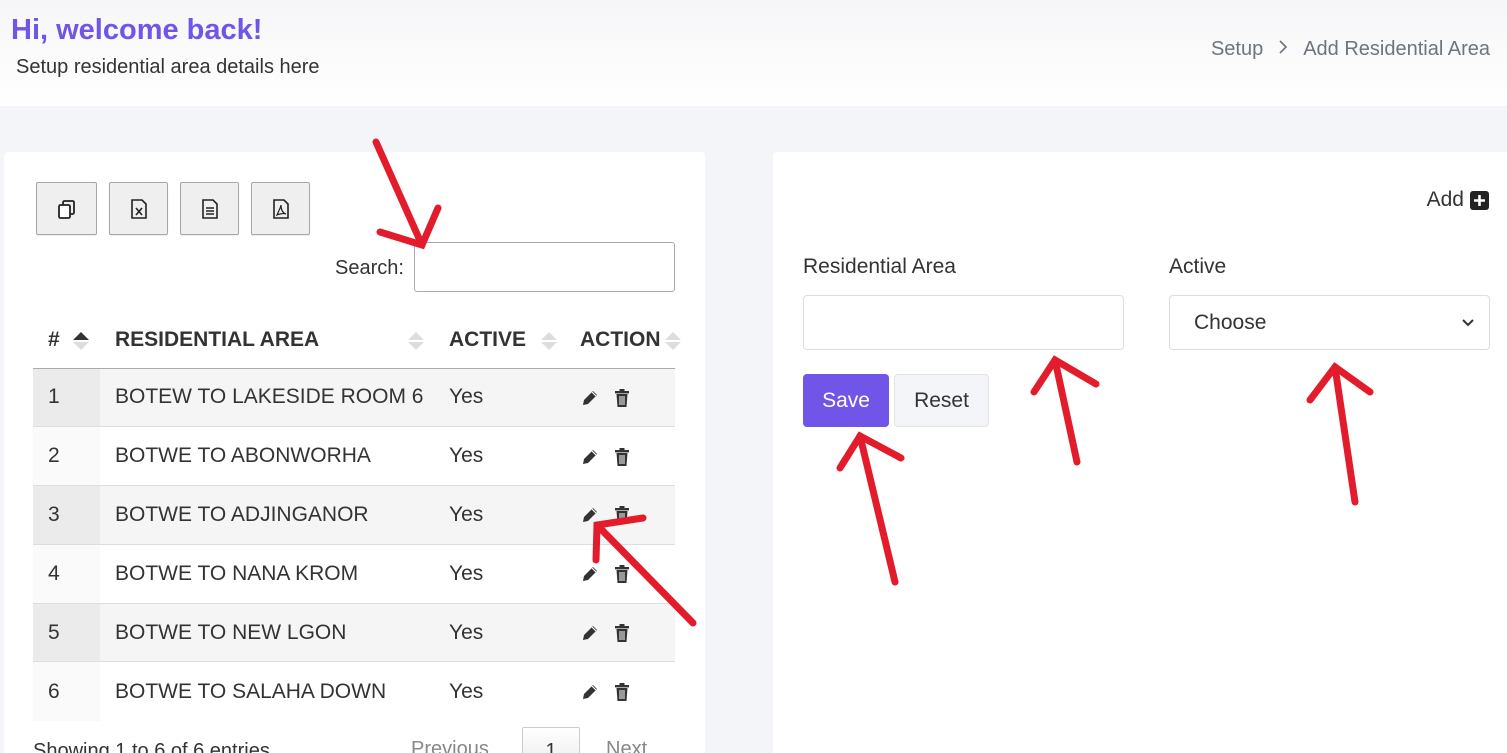  Describe the element at coordinates (1283, 49) in the screenshot. I see `chevron-right-icon` at that location.